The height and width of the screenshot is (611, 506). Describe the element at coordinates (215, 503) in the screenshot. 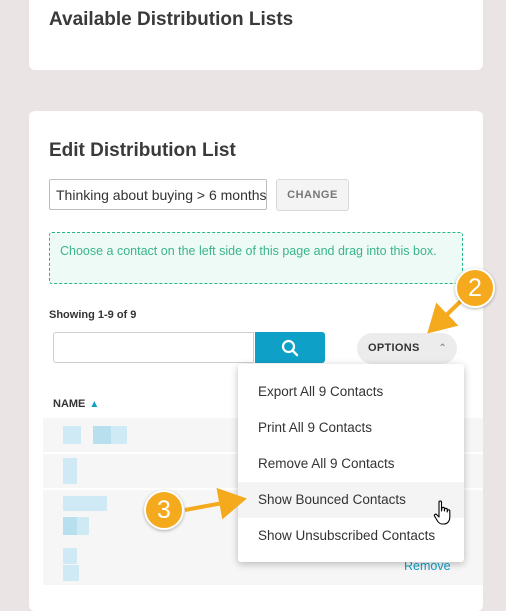

I see `arrow-to-bounced` at that location.